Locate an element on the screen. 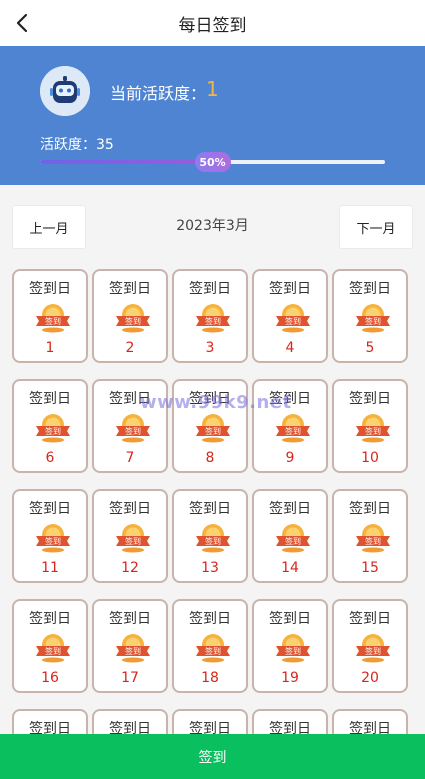  calendar-day-cell: 签到日 签到 15 is located at coordinates (370, 536).